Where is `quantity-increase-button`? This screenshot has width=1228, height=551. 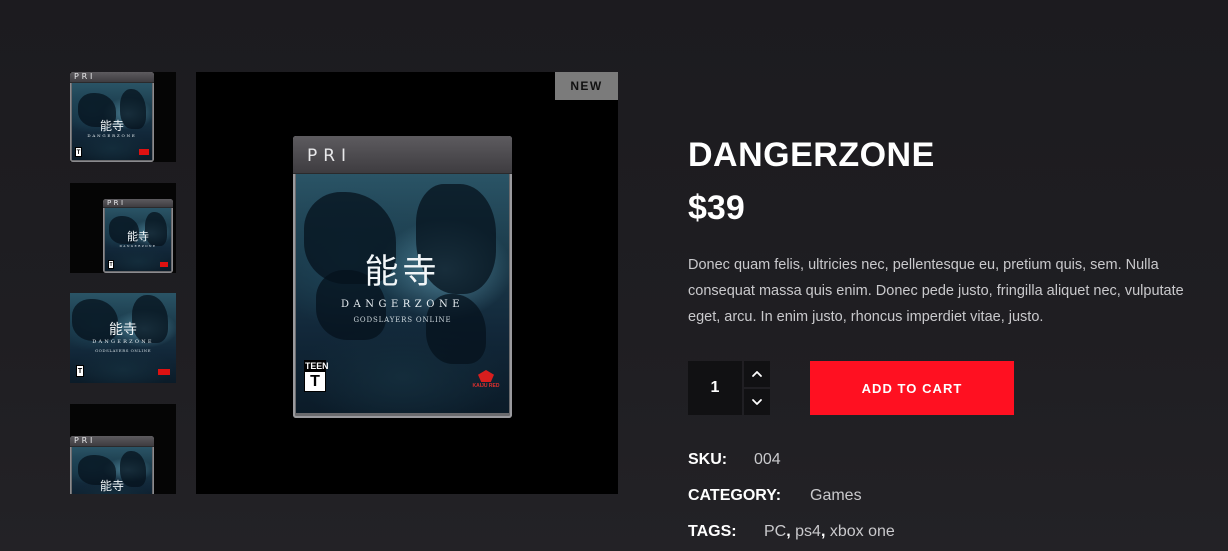 quantity-increase-button is located at coordinates (757, 374).